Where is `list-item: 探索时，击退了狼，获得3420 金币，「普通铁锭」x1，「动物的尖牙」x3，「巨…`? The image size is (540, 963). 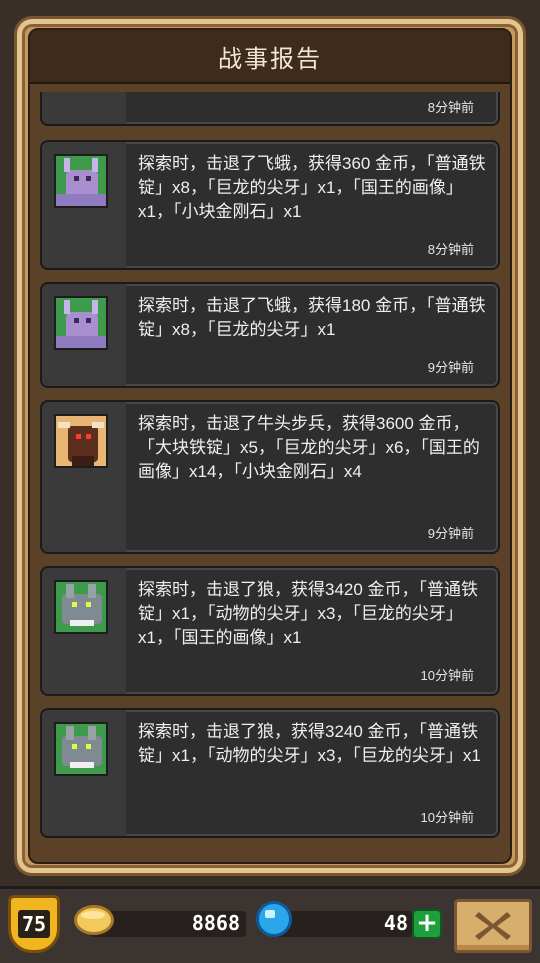 list-item: 探索时，击退了狼，获得3420 金币，「普通铁锭」x1，「动物的尖牙」x3，「巨… is located at coordinates (270, 631).